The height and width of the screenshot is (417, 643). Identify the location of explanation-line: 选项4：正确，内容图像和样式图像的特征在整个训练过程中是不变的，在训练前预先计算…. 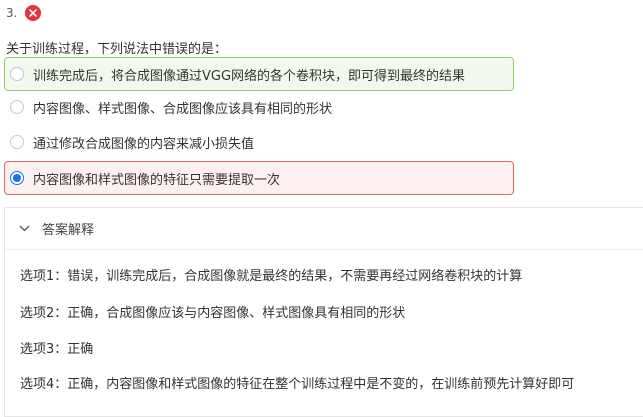
(297, 384).